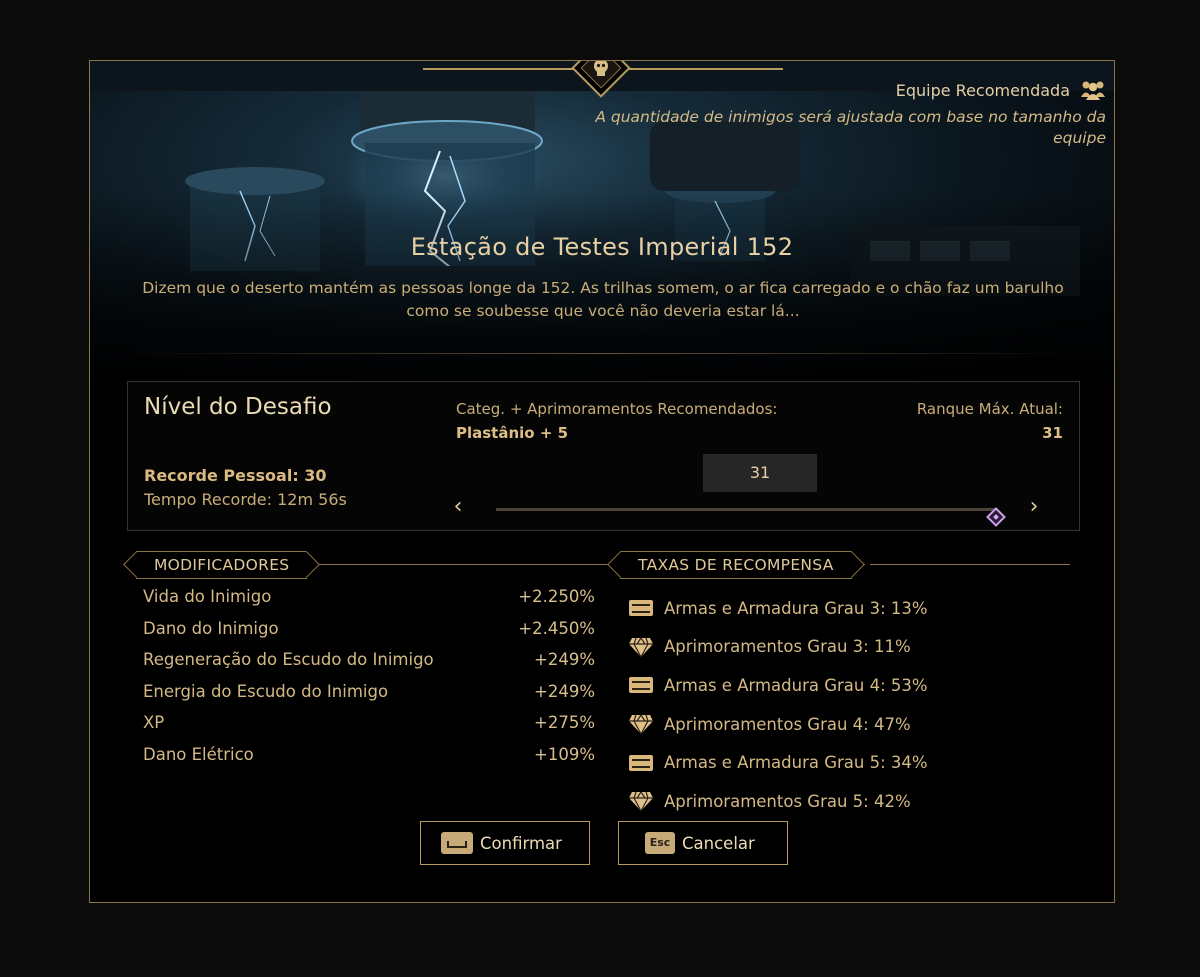 The image size is (1200, 977). I want to click on reward-row: Aprimoramentos Grau 3: 11%, so click(838, 647).